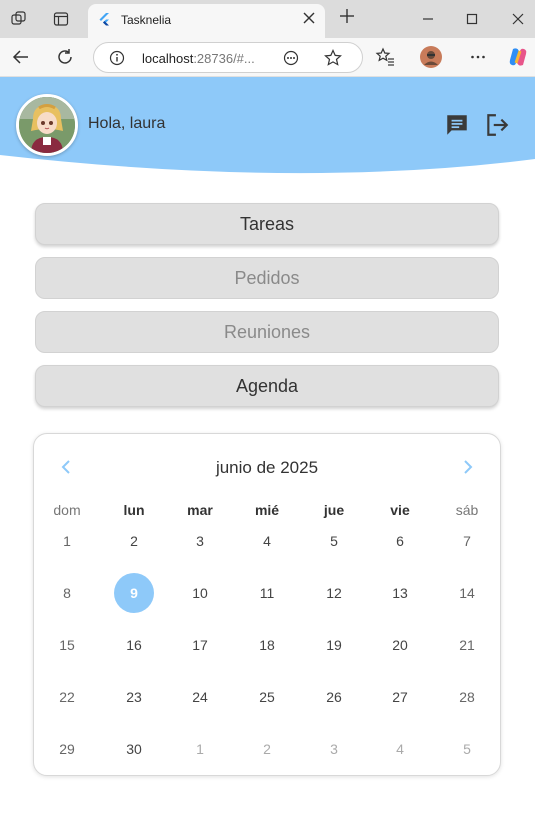 The height and width of the screenshot is (814, 535). Describe the element at coordinates (333, 58) in the screenshot. I see `favorite-icon` at that location.